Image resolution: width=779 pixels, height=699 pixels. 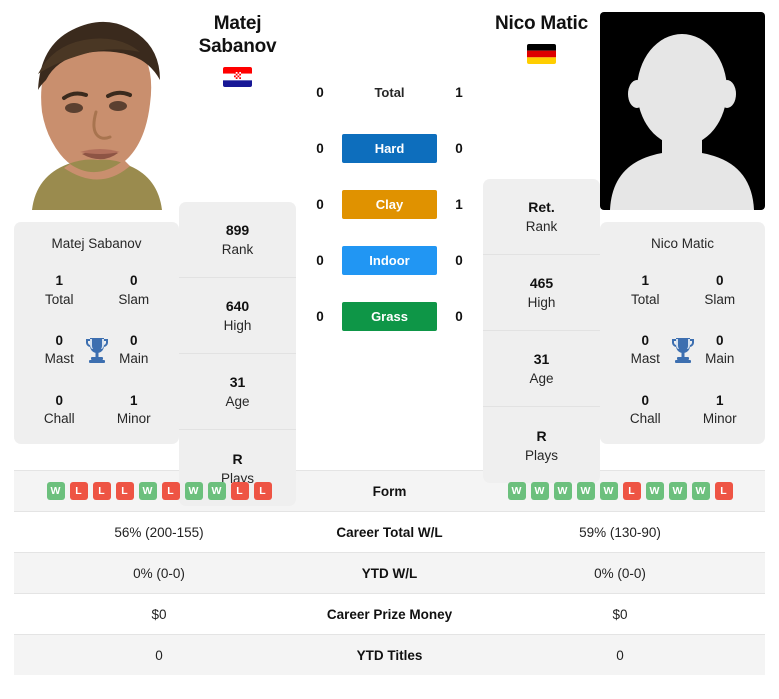 I want to click on stats-row-label: YTD Titles, so click(x=389, y=655).